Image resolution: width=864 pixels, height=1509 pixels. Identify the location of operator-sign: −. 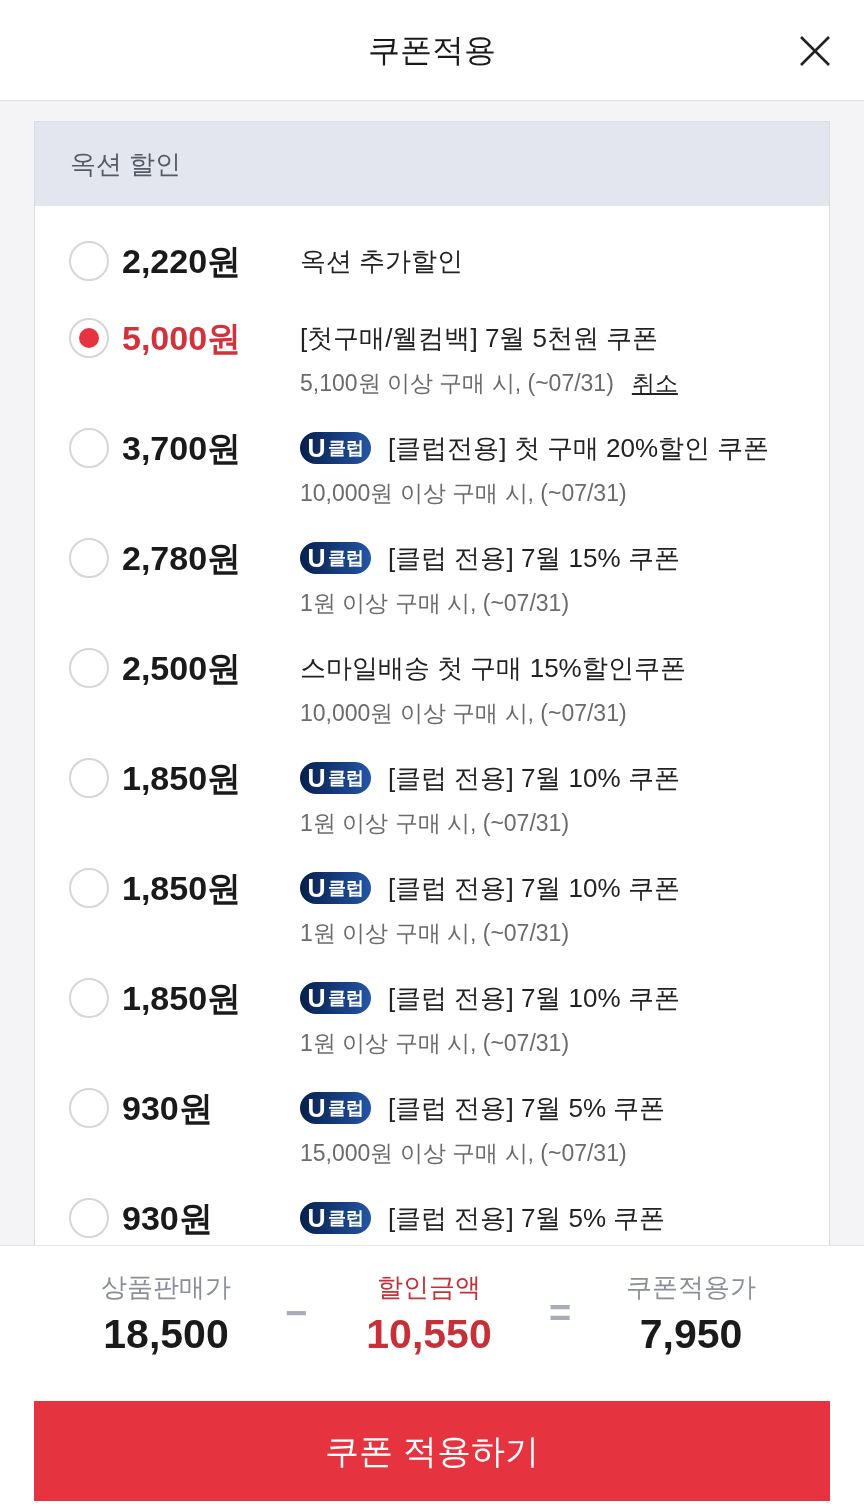
(296, 1313).